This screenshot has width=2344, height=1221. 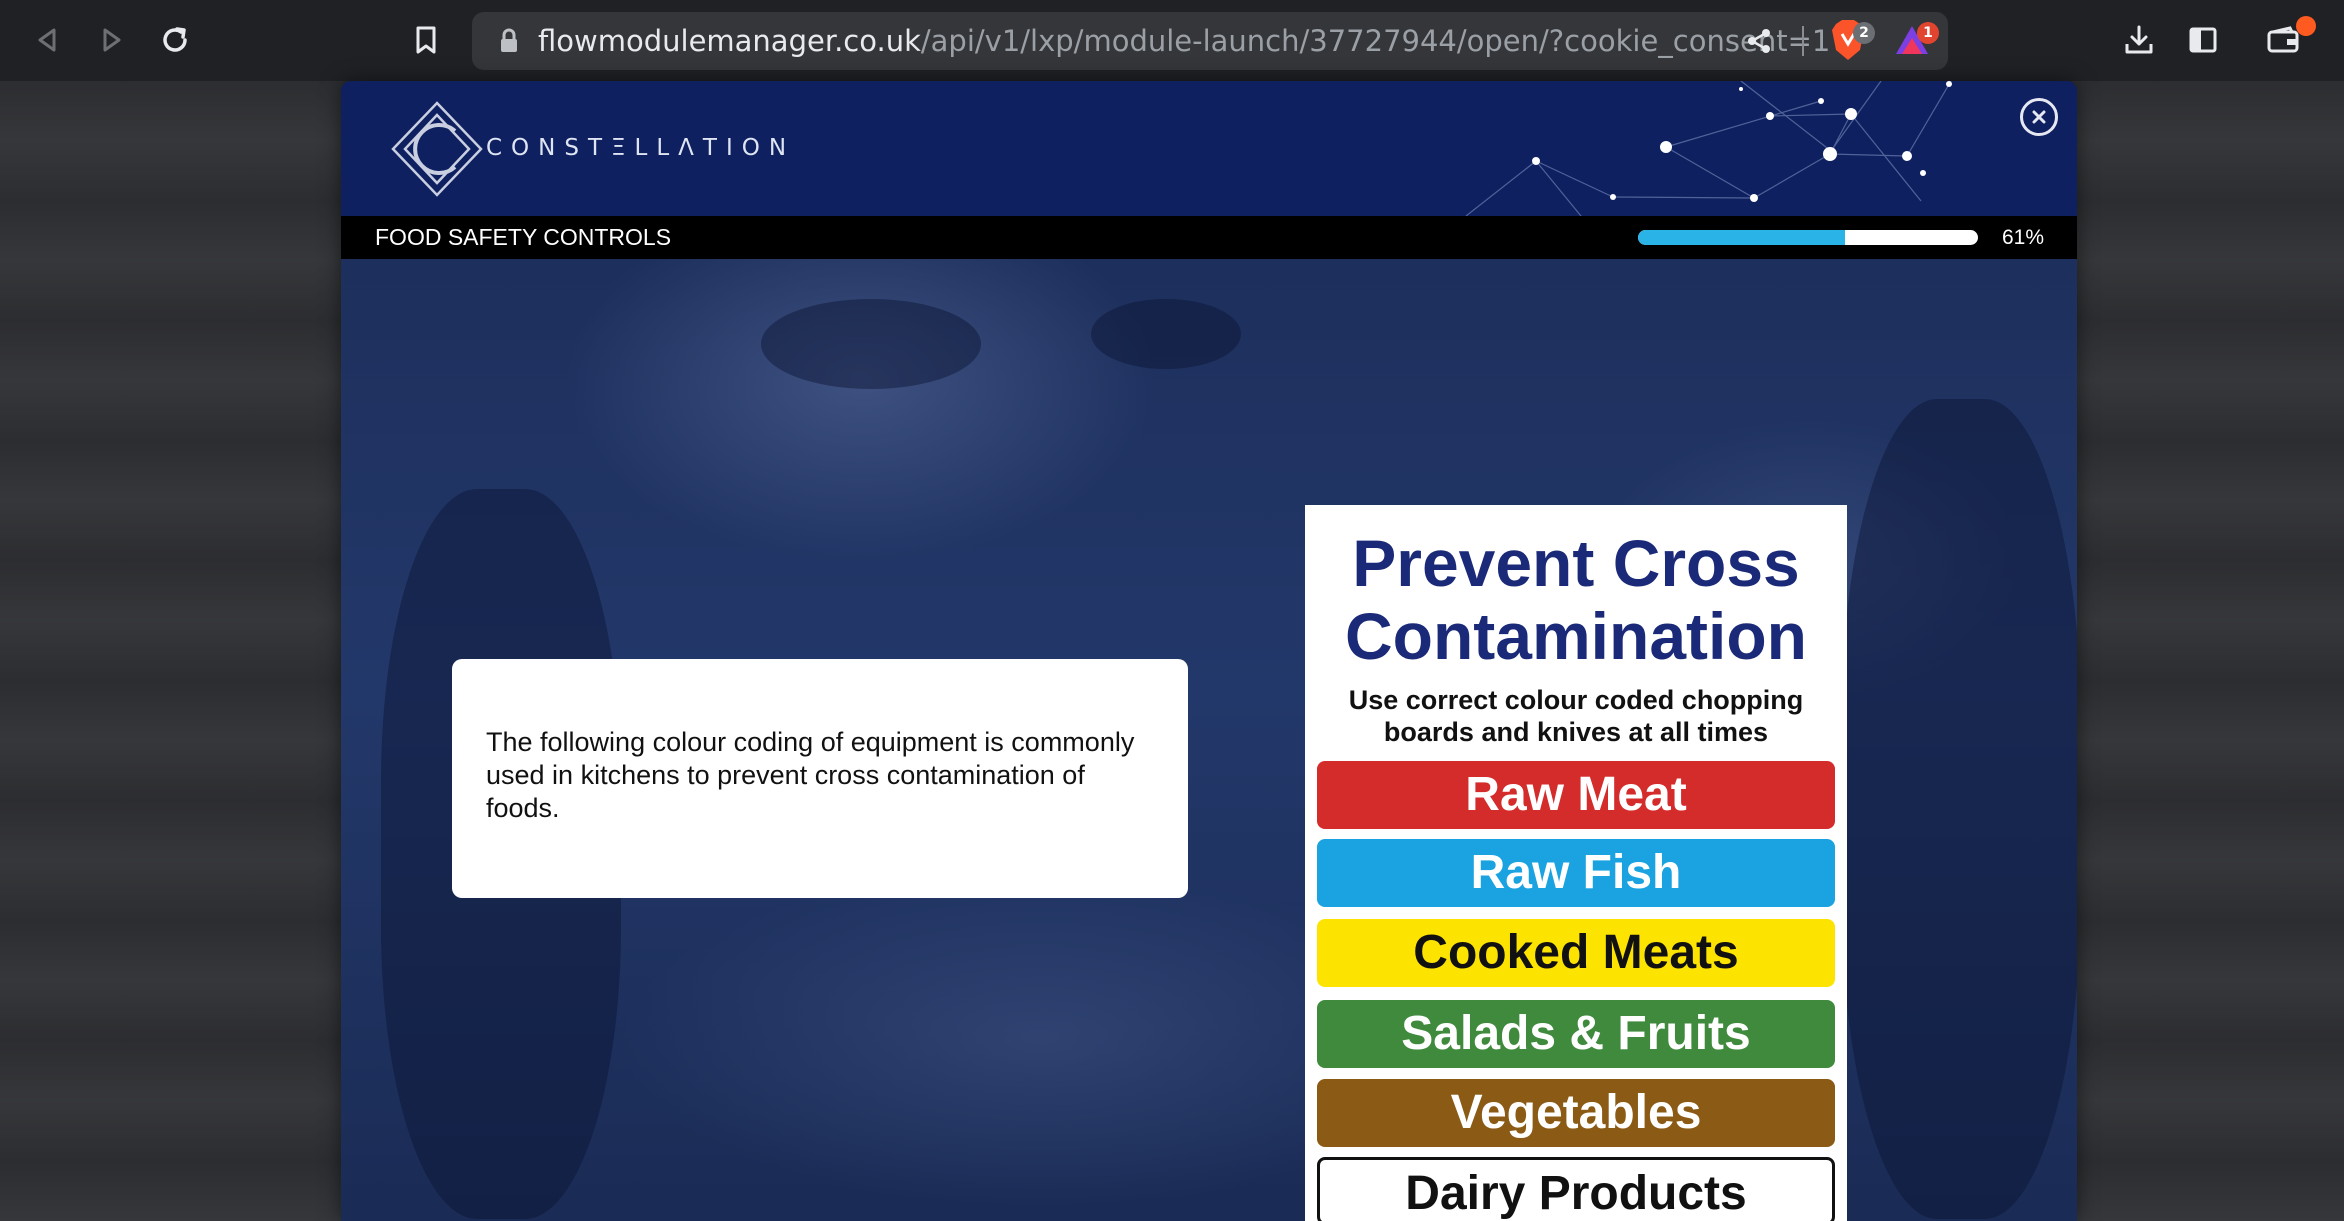 I want to click on band-cooked-meats: Cooked Meats, so click(x=1576, y=953).